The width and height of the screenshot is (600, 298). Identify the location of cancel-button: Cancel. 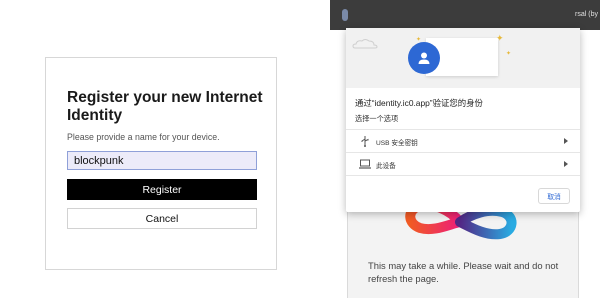
(162, 218).